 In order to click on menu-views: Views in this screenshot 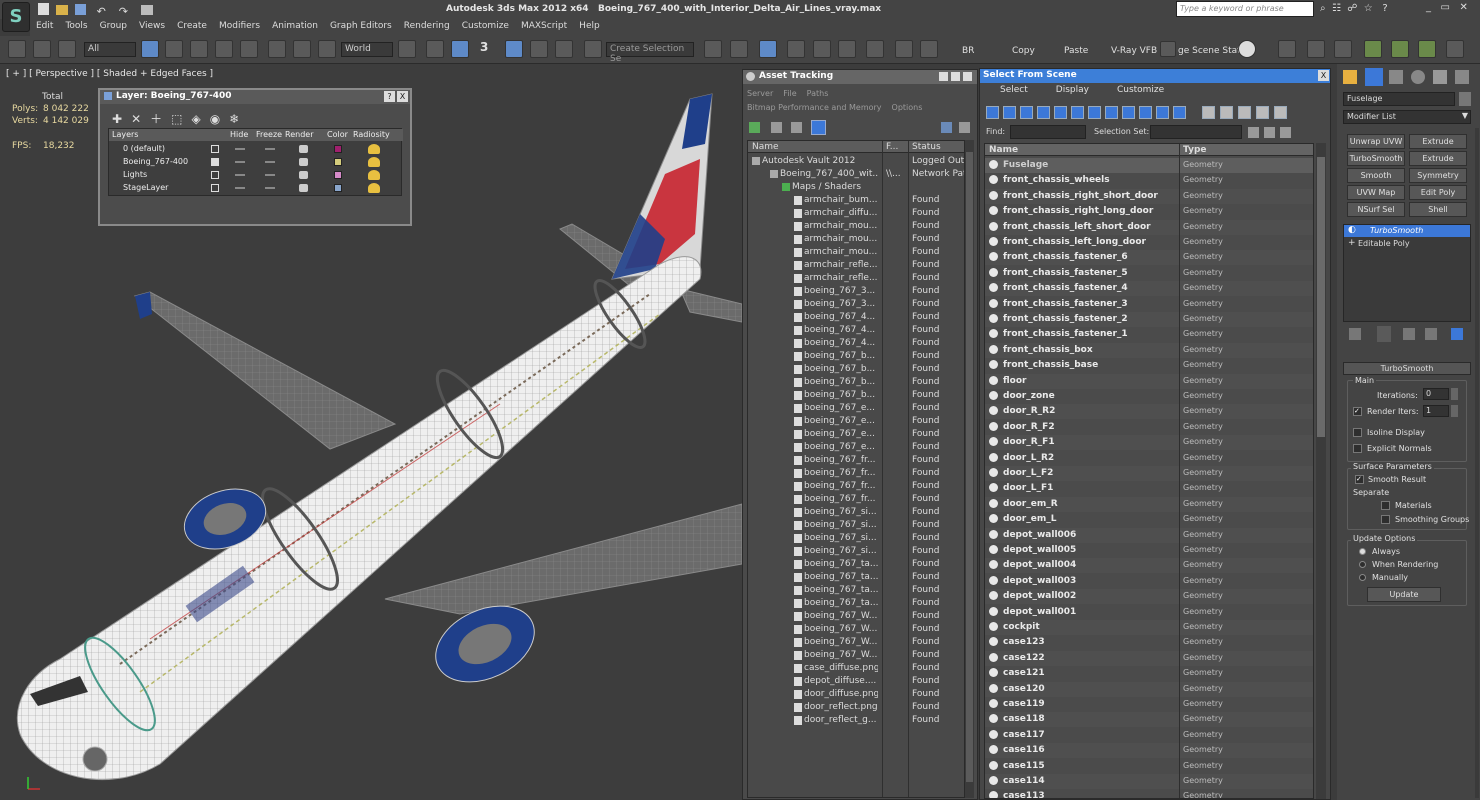, I will do `click(152, 26)`.